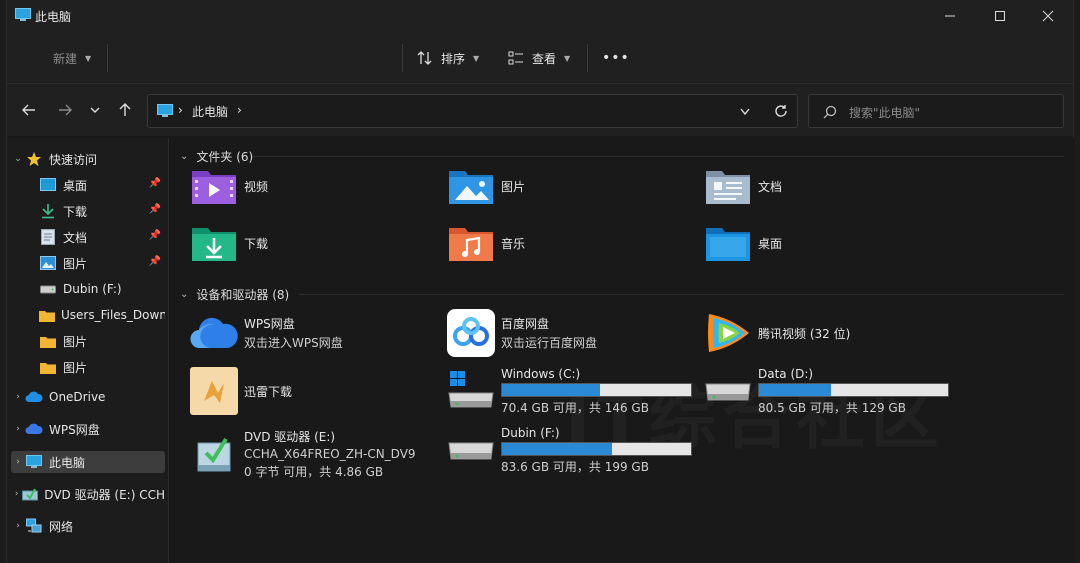 This screenshot has height=563, width=1080. Describe the element at coordinates (48, 263) in the screenshot. I see `picture-icon` at that location.